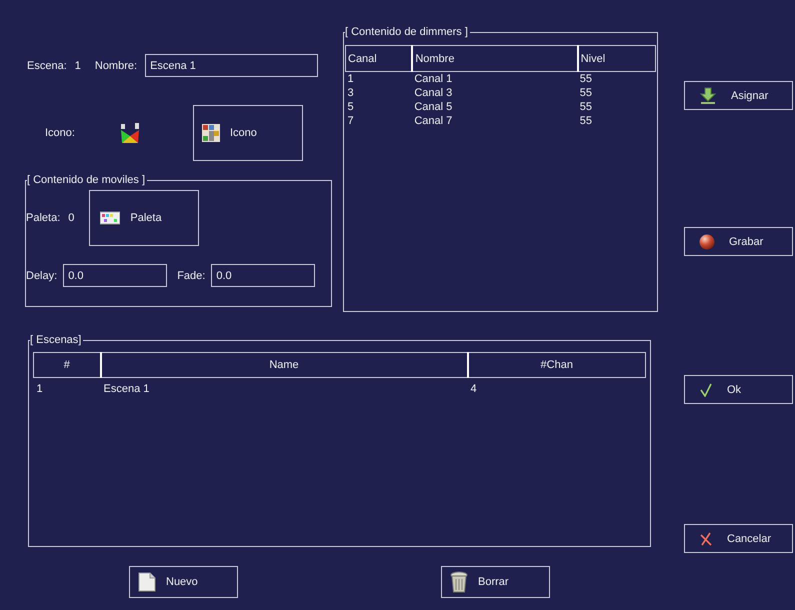 The width and height of the screenshot is (795, 610). Describe the element at coordinates (60, 133) in the screenshot. I see `icon-label: Icono:` at that location.